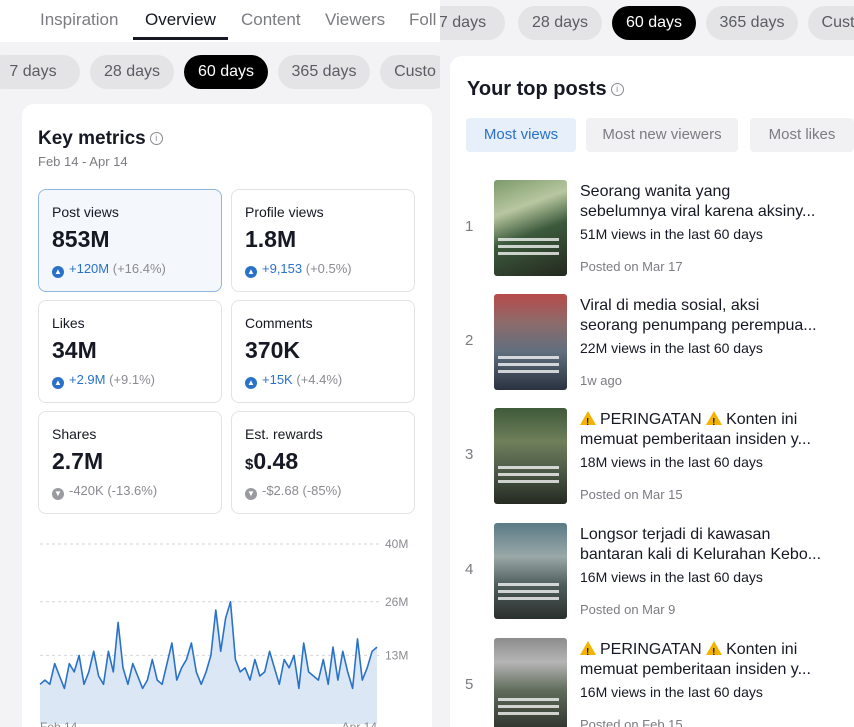 This screenshot has height=727, width=854. Describe the element at coordinates (293, 491) in the screenshot. I see `metric-delta: ▼ -$2.68 (-85%)` at that location.